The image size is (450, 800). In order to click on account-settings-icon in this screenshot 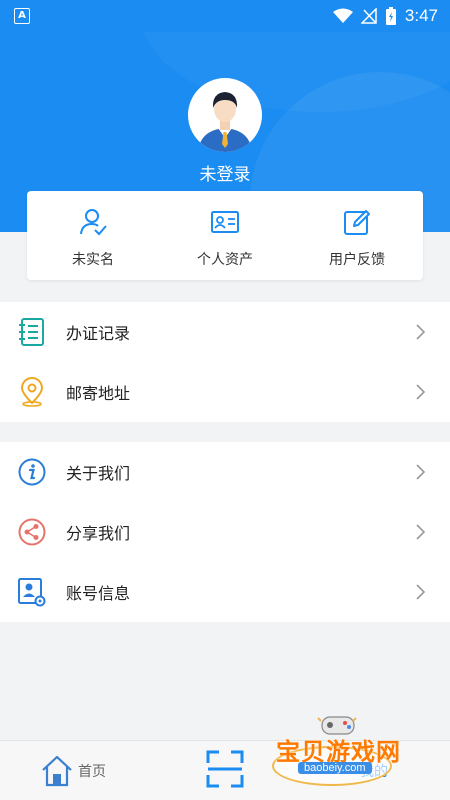, I will do `click(32, 592)`.